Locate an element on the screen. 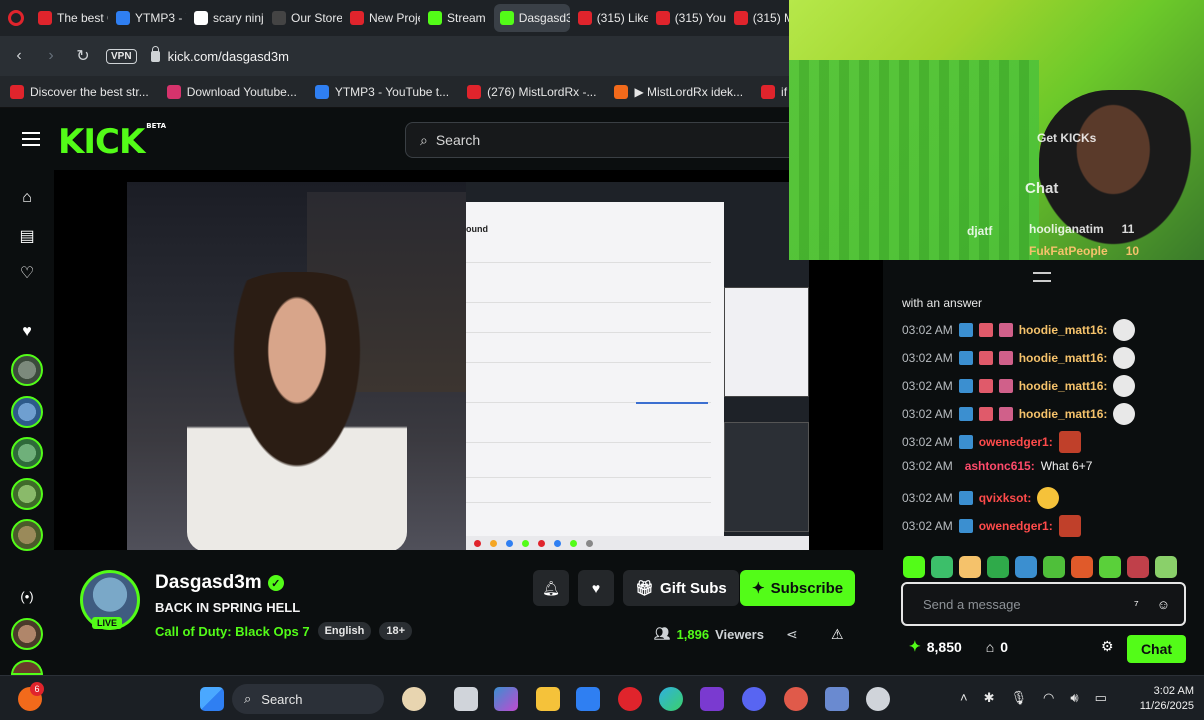 This screenshot has height=720, width=1204. overlay-user-count: 11 is located at coordinates (1128, 229).